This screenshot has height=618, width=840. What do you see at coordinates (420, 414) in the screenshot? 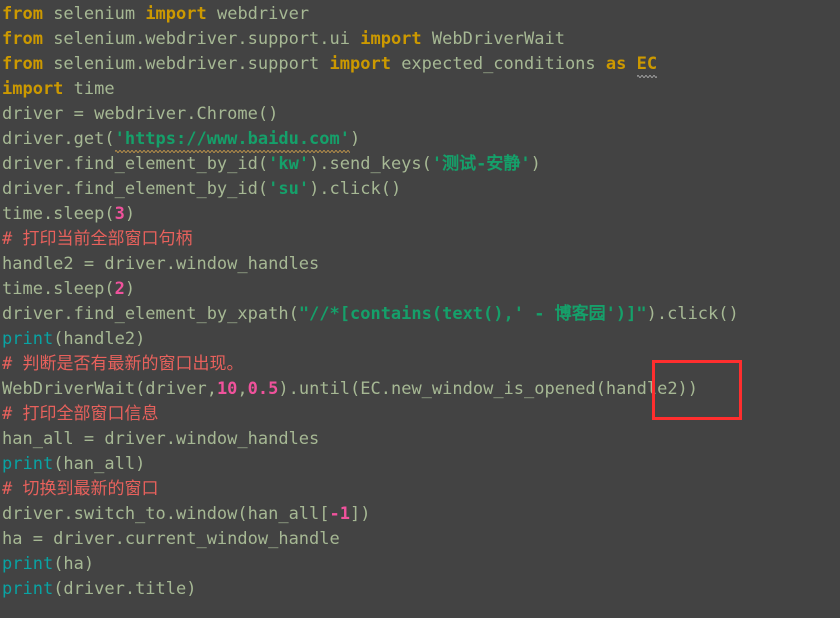
I see `code-line-17: # 打印全部窗口信息` at bounding box center [420, 414].